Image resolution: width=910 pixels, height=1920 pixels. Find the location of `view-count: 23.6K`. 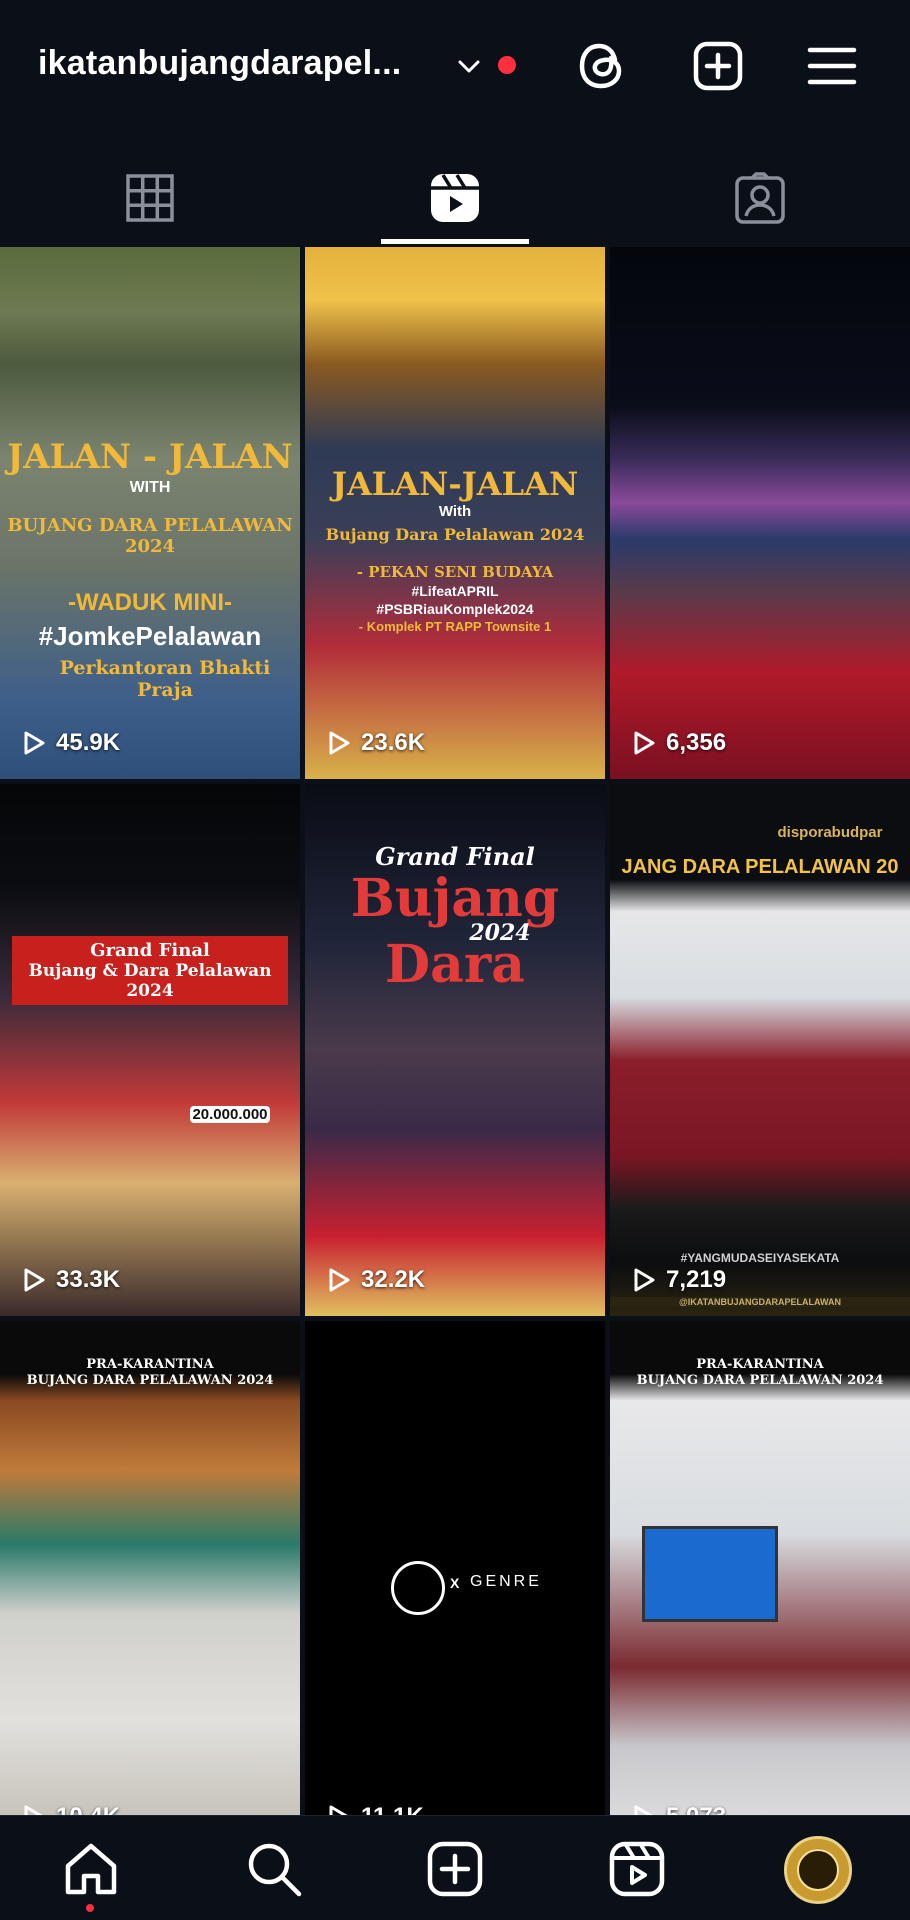

view-count: 23.6K is located at coordinates (376, 743).